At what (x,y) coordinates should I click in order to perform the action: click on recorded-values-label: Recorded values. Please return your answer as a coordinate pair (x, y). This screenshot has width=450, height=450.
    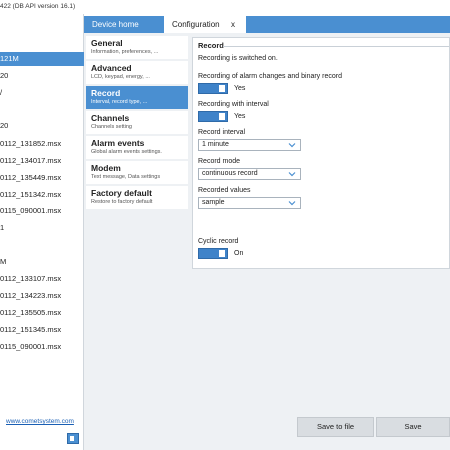
    Looking at the image, I should click on (224, 190).